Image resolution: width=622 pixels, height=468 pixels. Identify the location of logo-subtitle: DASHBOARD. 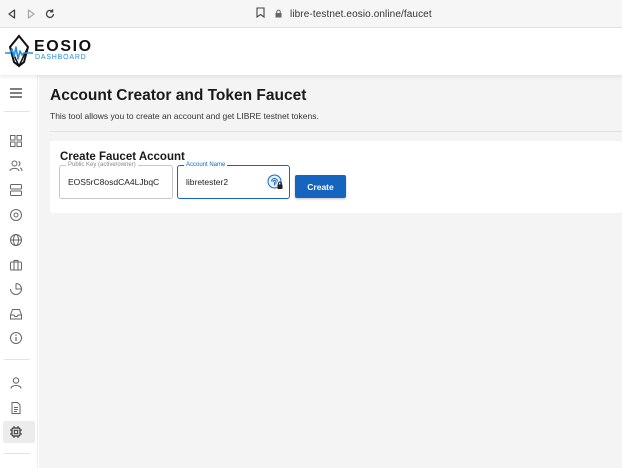
(61, 57).